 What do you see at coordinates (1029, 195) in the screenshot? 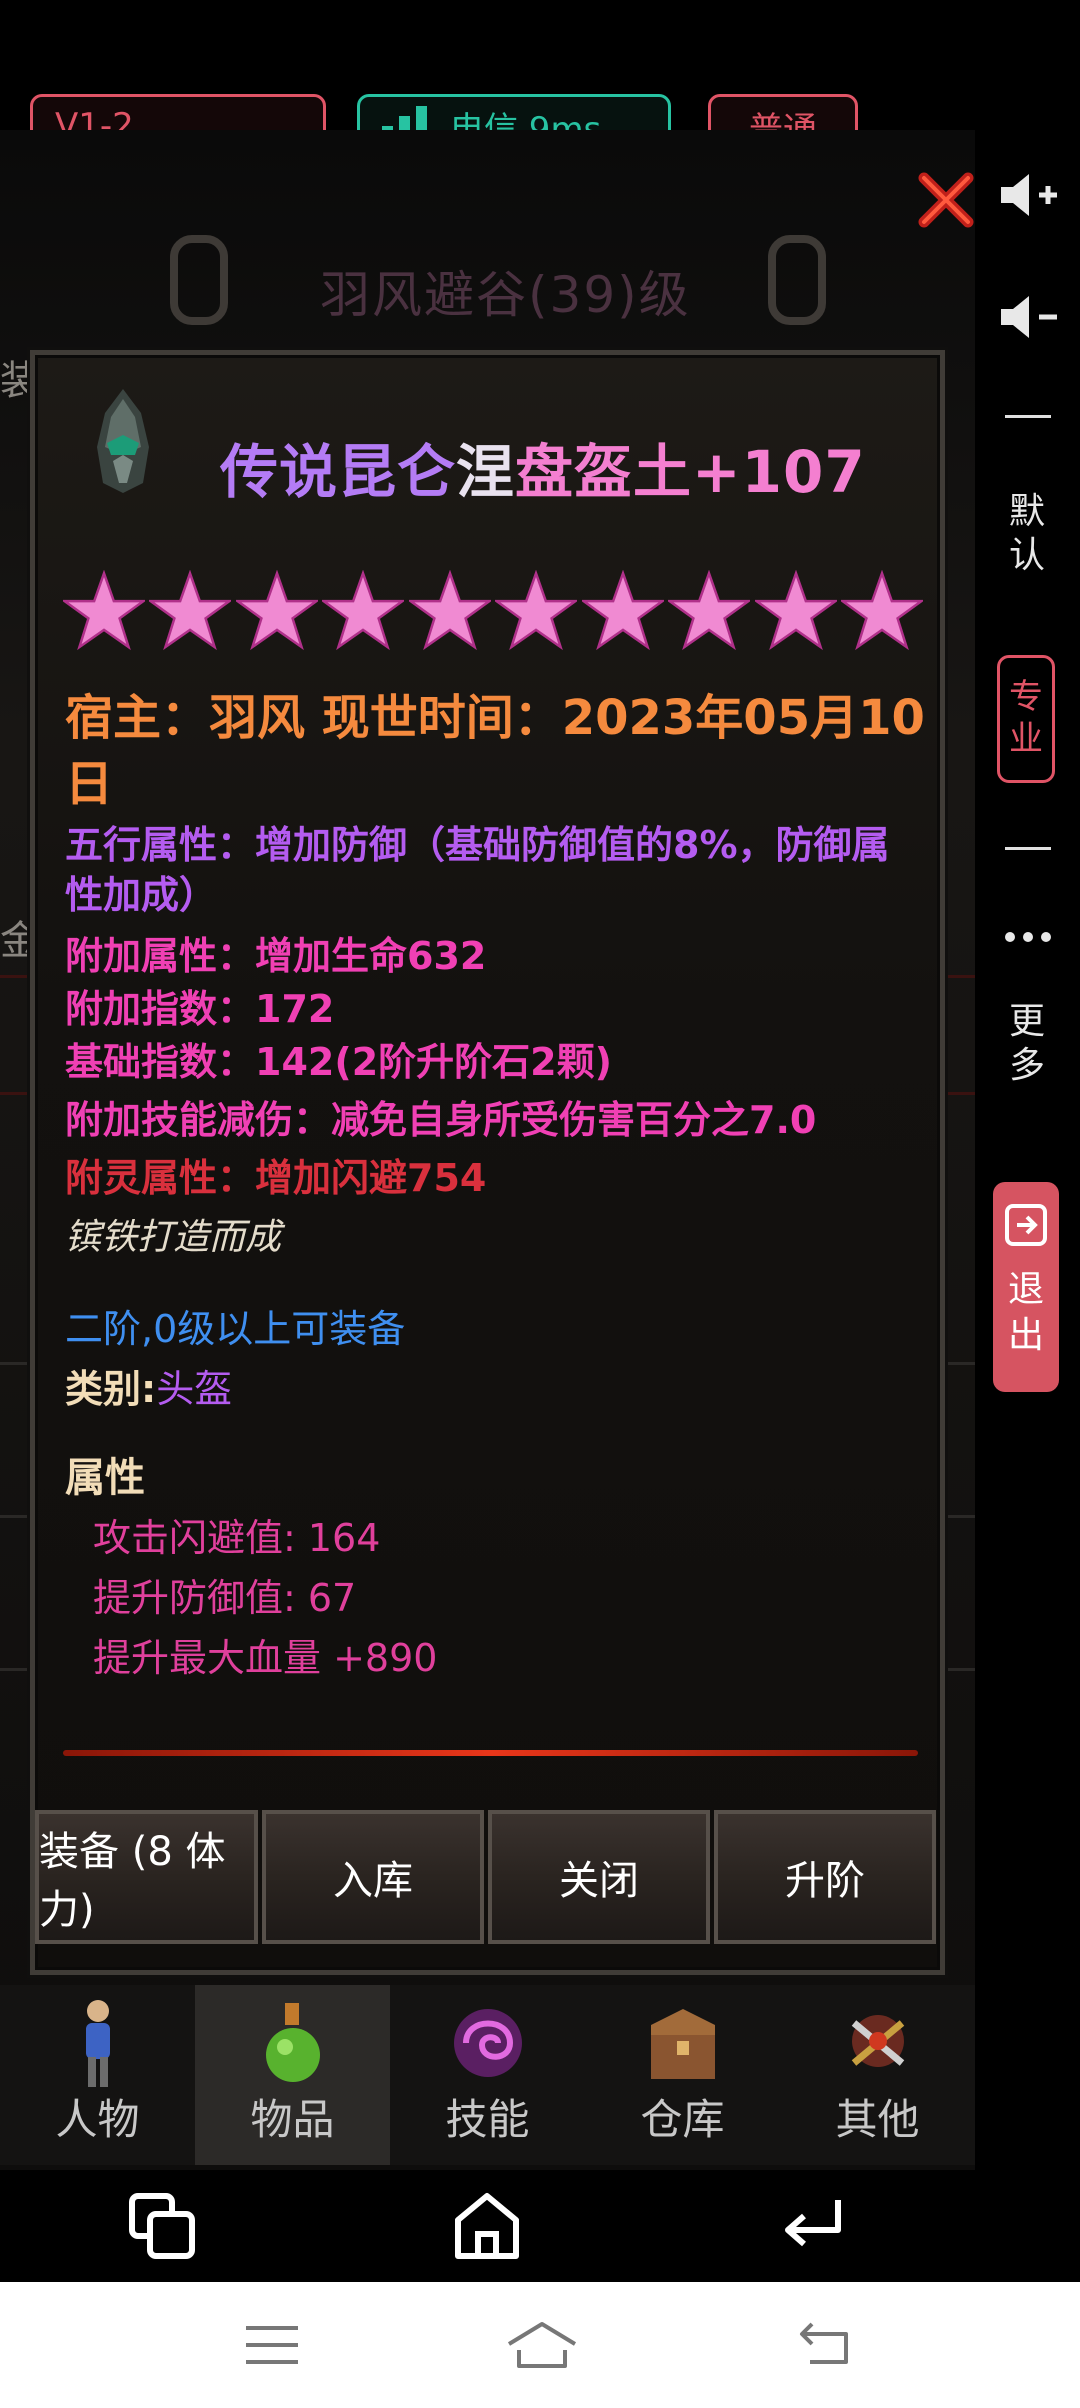
I see `volume-up-icon` at bounding box center [1029, 195].